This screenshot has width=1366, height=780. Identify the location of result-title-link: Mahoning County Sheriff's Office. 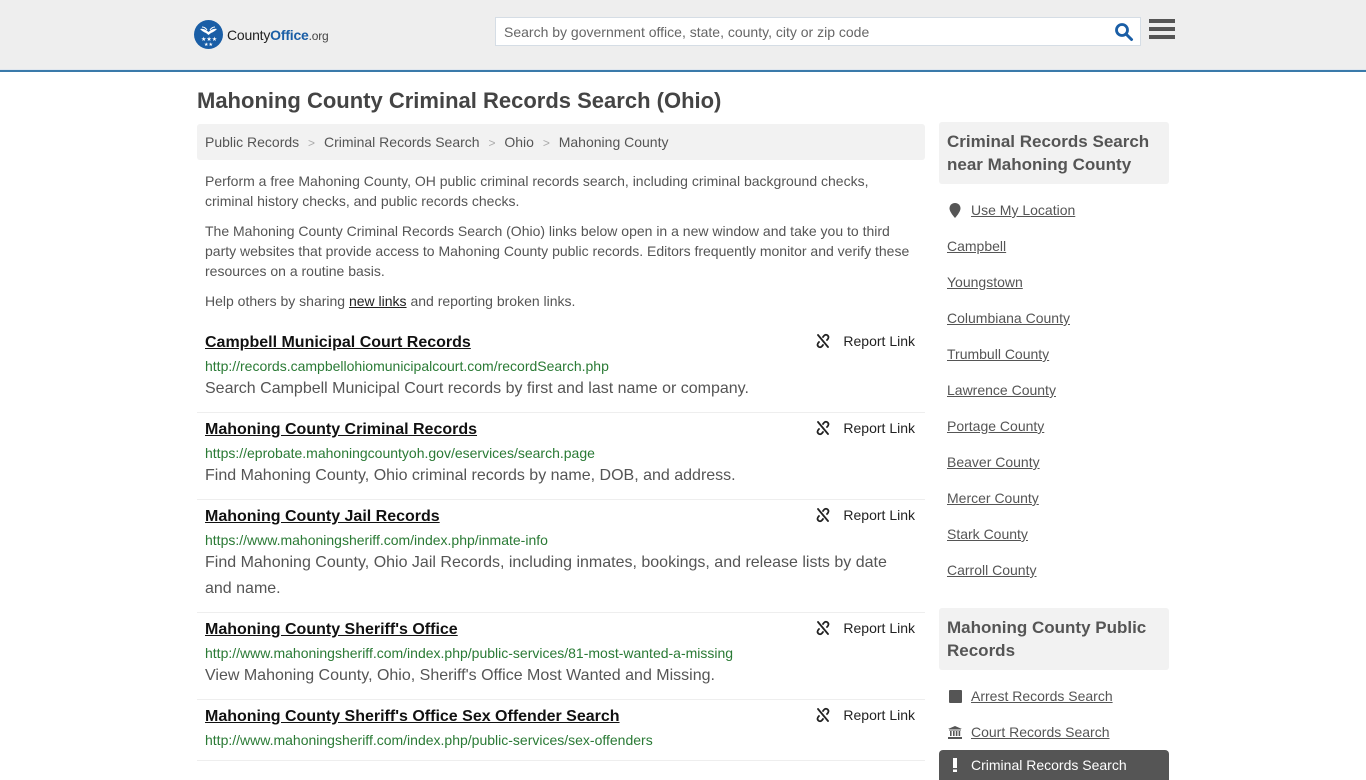
(331, 630).